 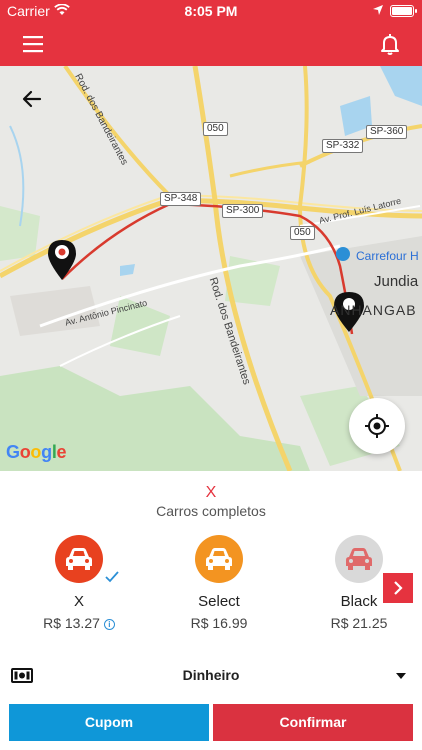 I want to click on ride-option-price: R$ 16.99, so click(x=219, y=623).